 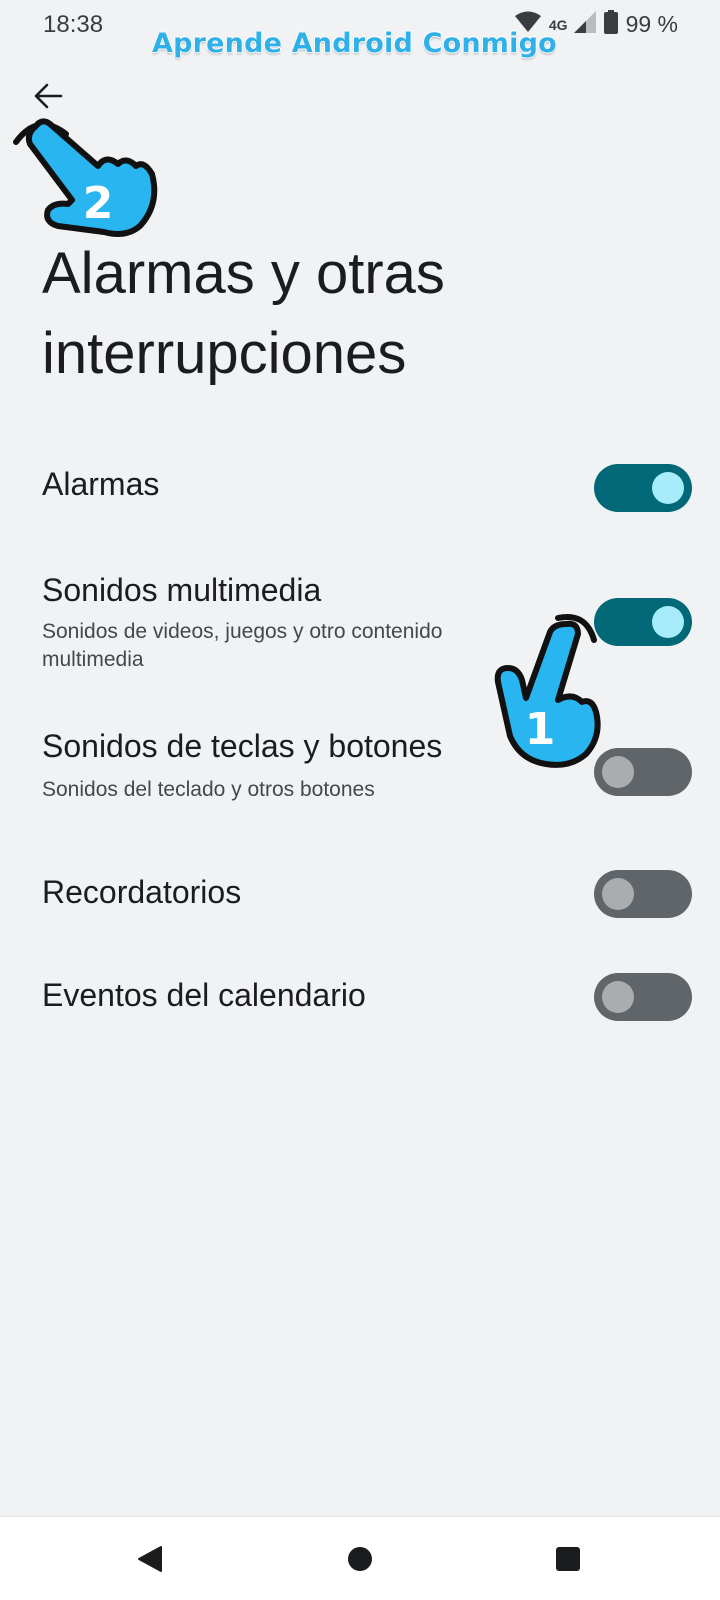 What do you see at coordinates (73, 24) in the screenshot?
I see `status-time: 18:38` at bounding box center [73, 24].